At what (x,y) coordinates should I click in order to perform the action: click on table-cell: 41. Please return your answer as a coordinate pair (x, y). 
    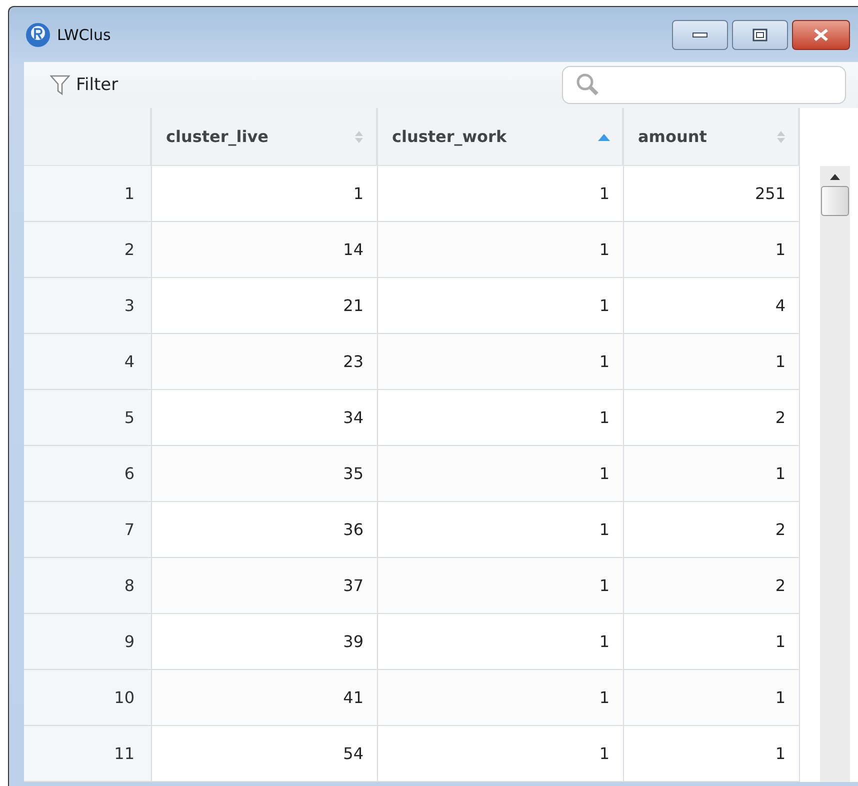
    Looking at the image, I should click on (264, 698).